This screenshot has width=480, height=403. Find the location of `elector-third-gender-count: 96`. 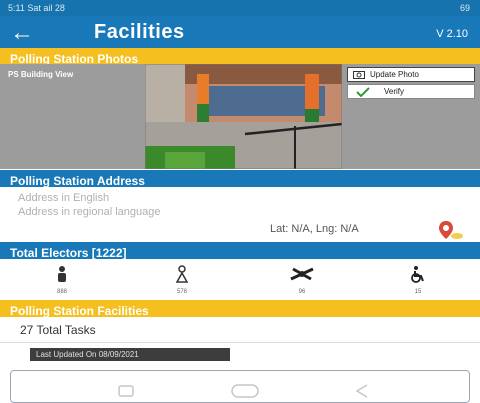

elector-third-gender-count: 96 is located at coordinates (302, 292).